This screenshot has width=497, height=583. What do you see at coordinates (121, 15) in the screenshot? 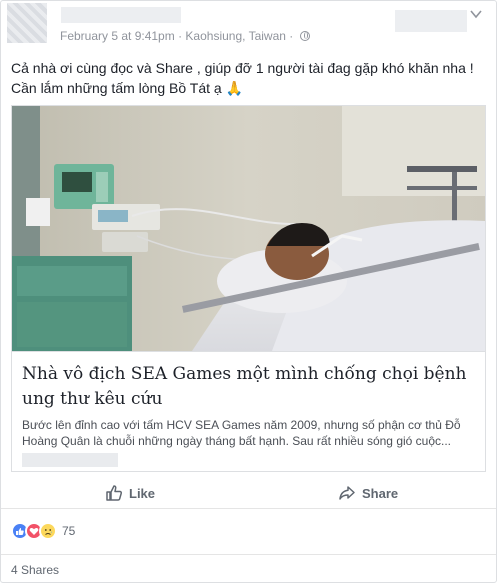
I see `author-name-redacted` at bounding box center [121, 15].